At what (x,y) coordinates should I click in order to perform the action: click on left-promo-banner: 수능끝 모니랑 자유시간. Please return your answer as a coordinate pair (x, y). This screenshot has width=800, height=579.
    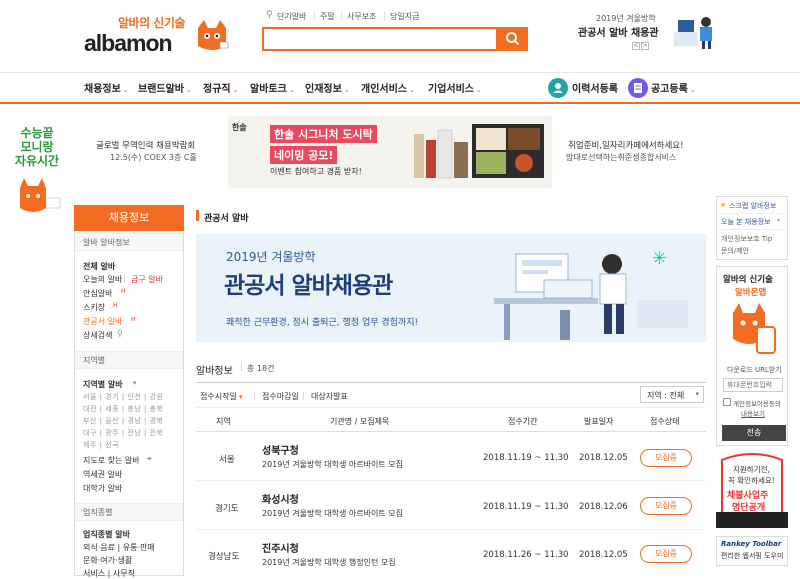
    Looking at the image, I should click on (37, 174).